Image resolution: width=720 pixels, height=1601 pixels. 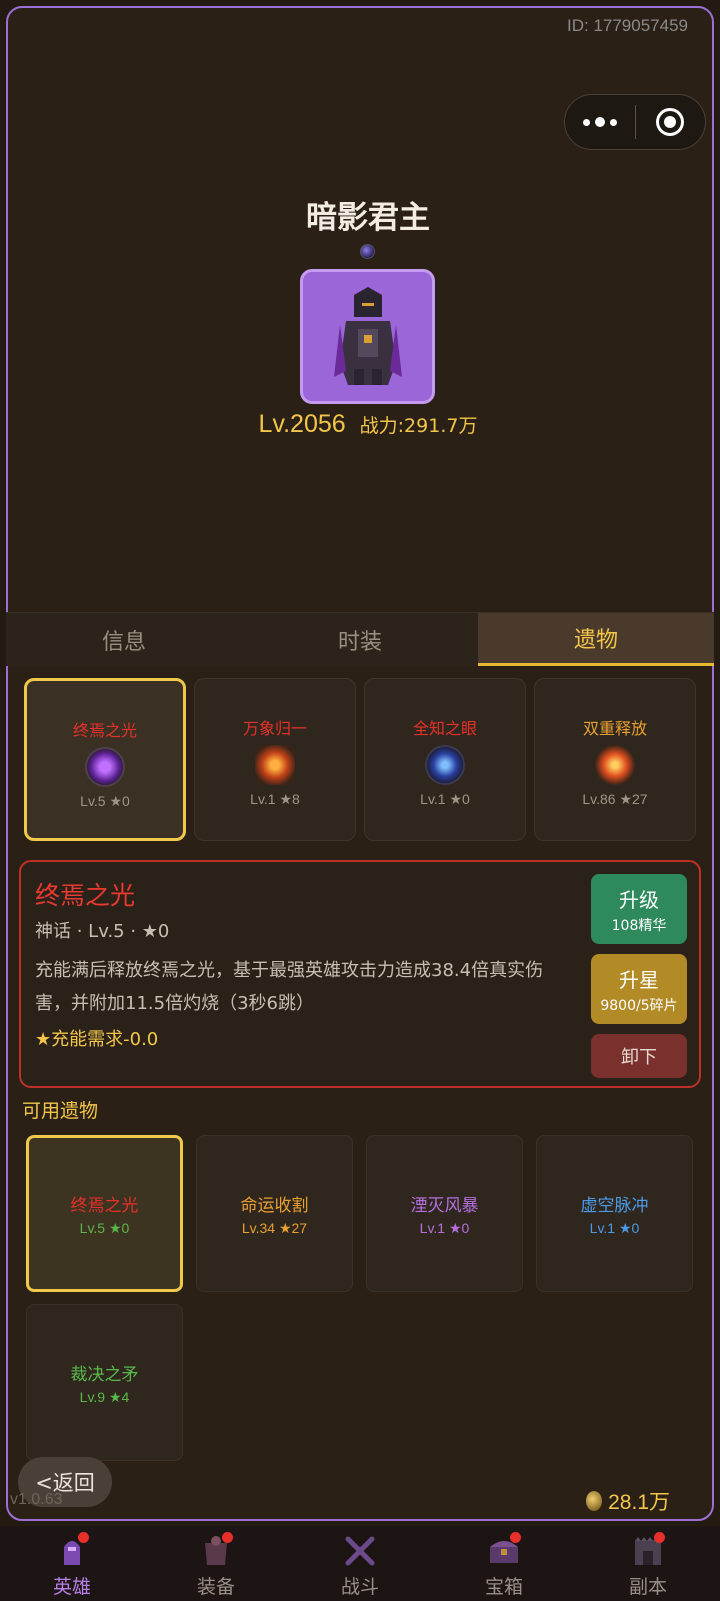 I want to click on nav-battle: 战斗, so click(x=360, y=1563).